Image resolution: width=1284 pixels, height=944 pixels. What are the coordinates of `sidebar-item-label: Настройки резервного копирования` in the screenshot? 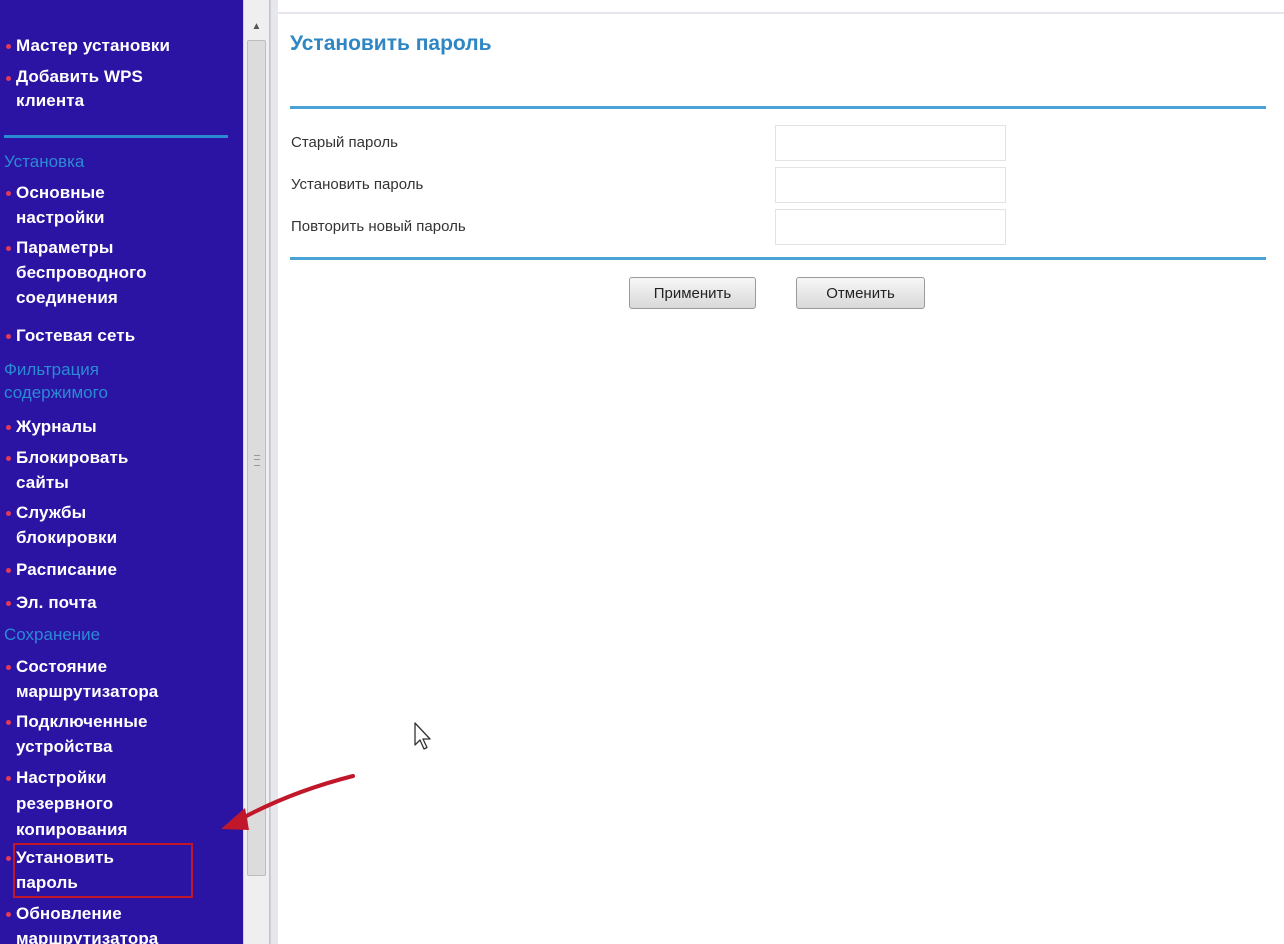 It's located at (72, 803).